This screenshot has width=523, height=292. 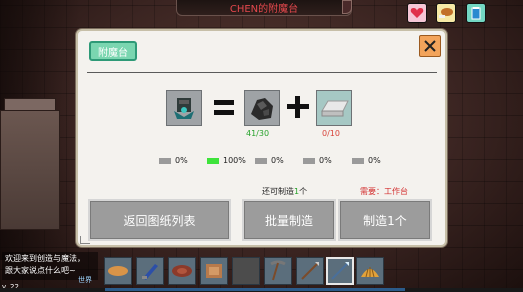 I want to click on iron-ingot-icon, so click(x=335, y=108).